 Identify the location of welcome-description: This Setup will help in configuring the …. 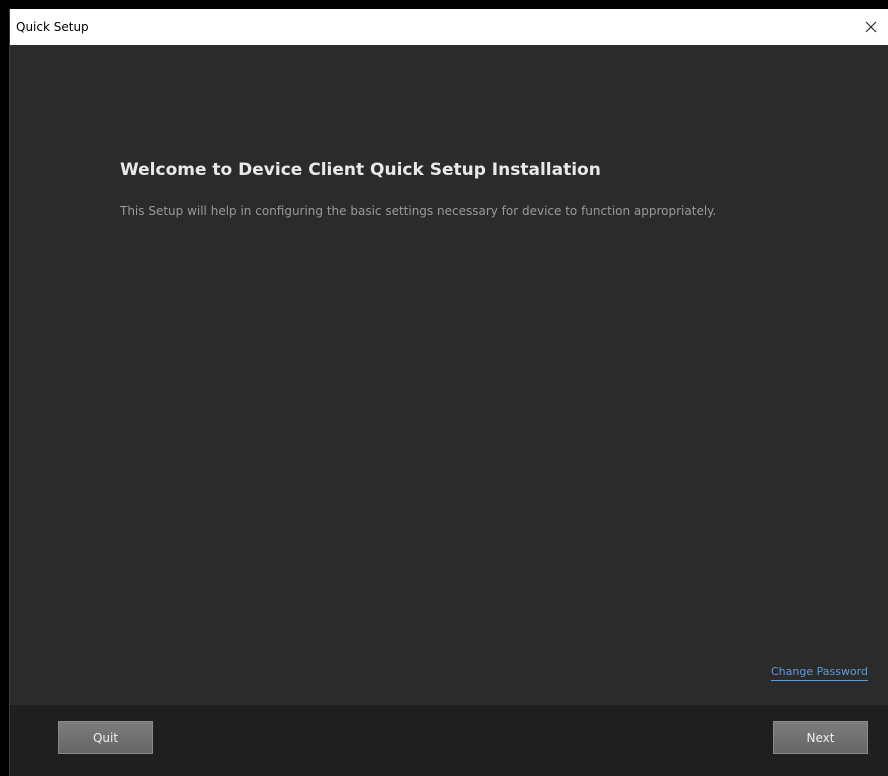
(418, 211).